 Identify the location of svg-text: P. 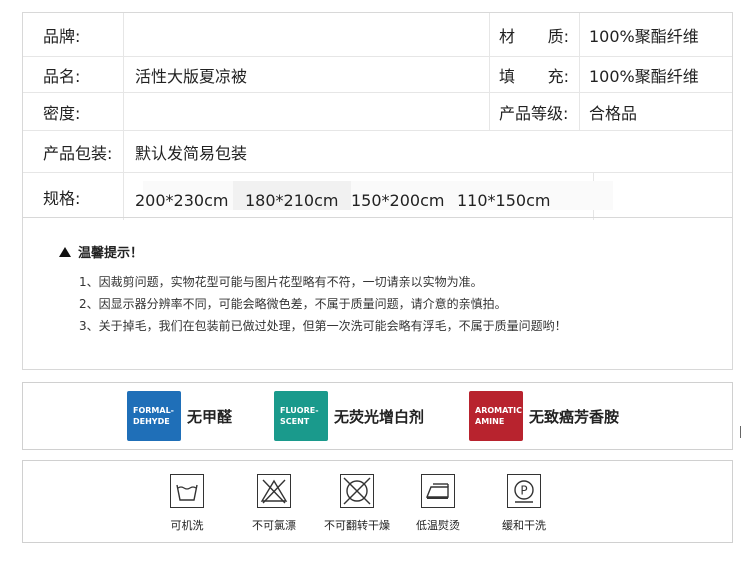
(523, 491).